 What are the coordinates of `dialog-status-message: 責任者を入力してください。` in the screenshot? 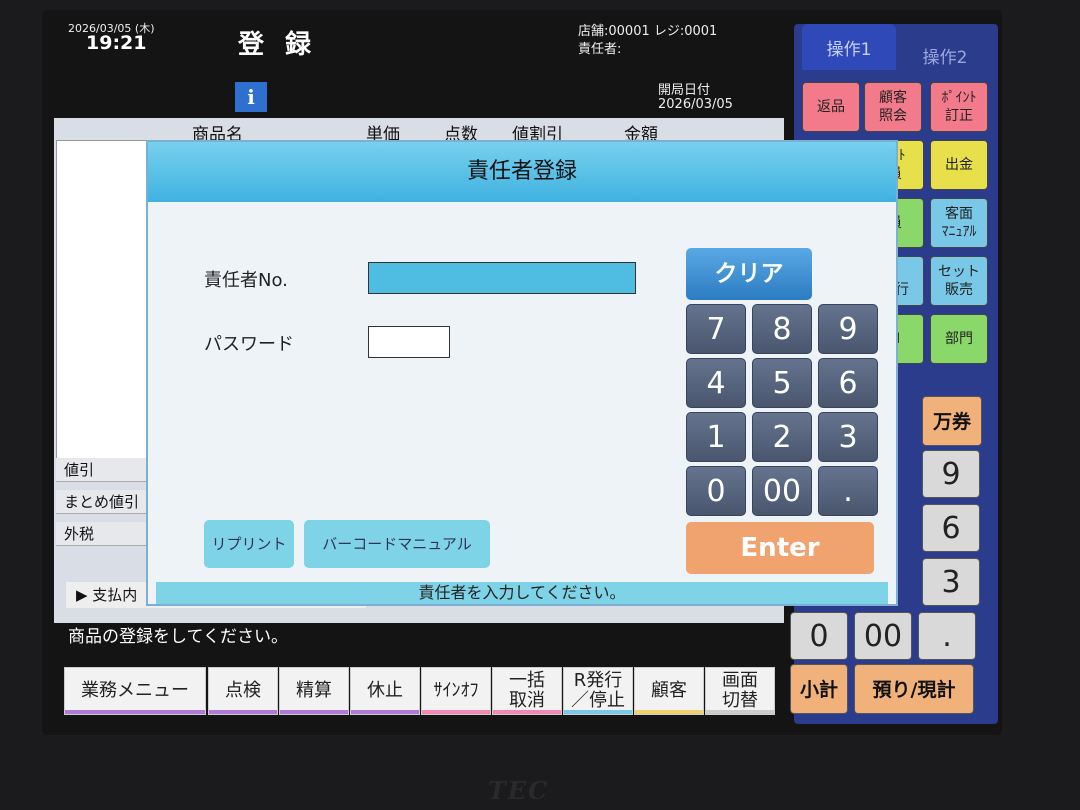 It's located at (522, 593).